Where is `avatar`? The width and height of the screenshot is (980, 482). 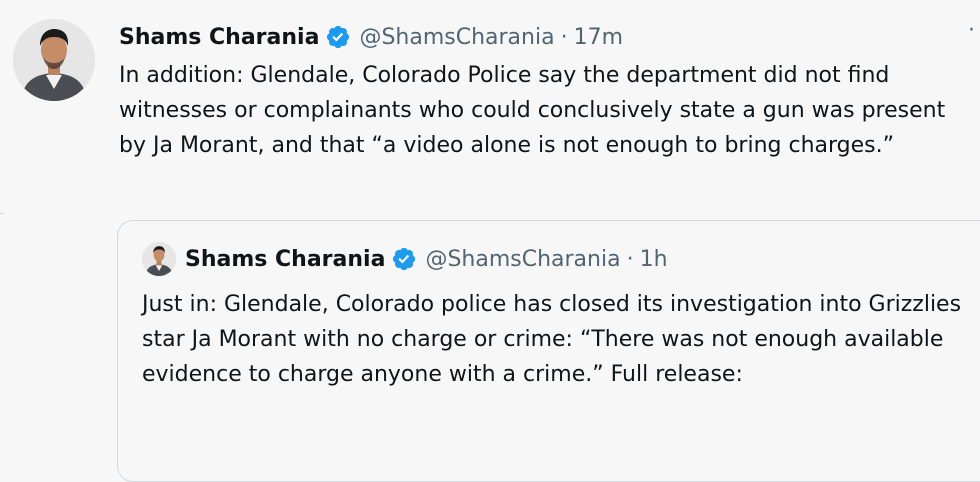 avatar is located at coordinates (54, 60).